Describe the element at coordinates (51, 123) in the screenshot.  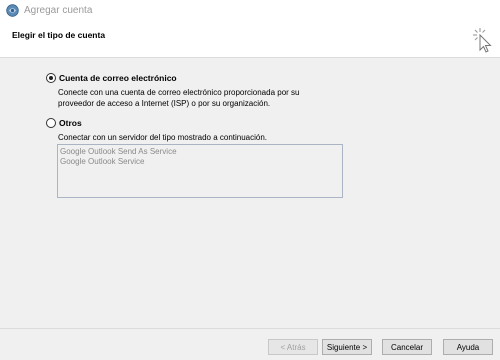
I see `other-account-radio` at that location.